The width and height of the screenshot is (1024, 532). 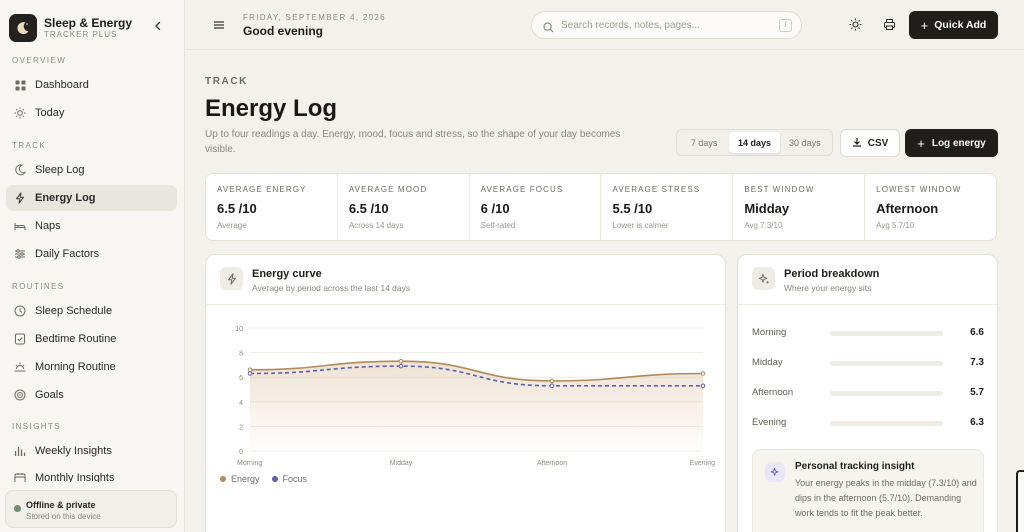 I want to click on period-value: 7.3, so click(x=977, y=362).